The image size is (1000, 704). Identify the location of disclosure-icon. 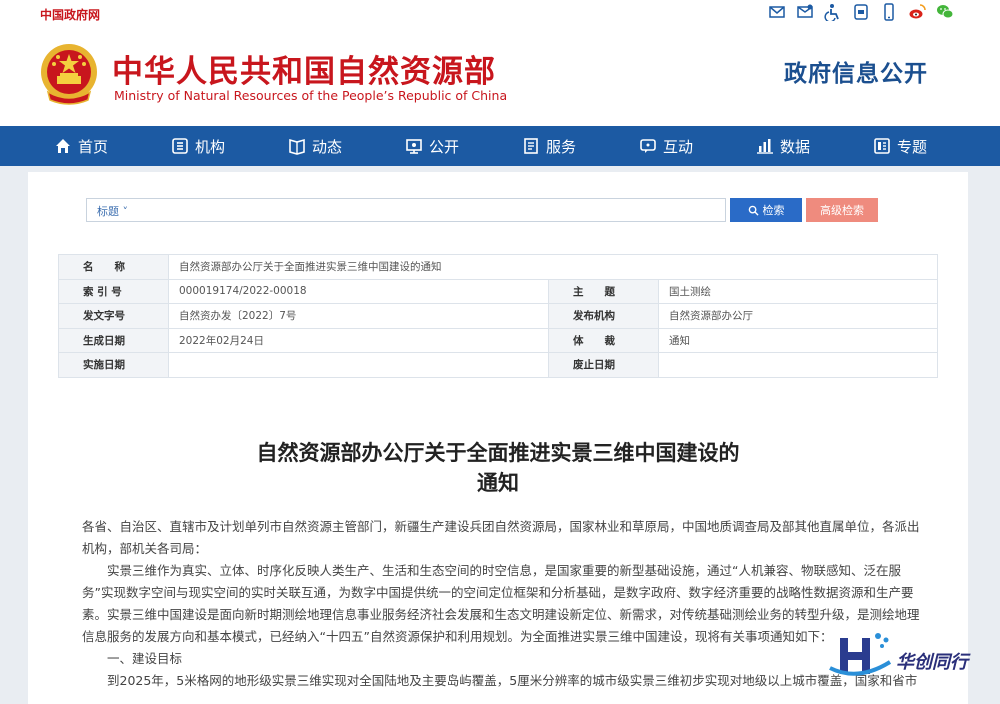
(414, 146).